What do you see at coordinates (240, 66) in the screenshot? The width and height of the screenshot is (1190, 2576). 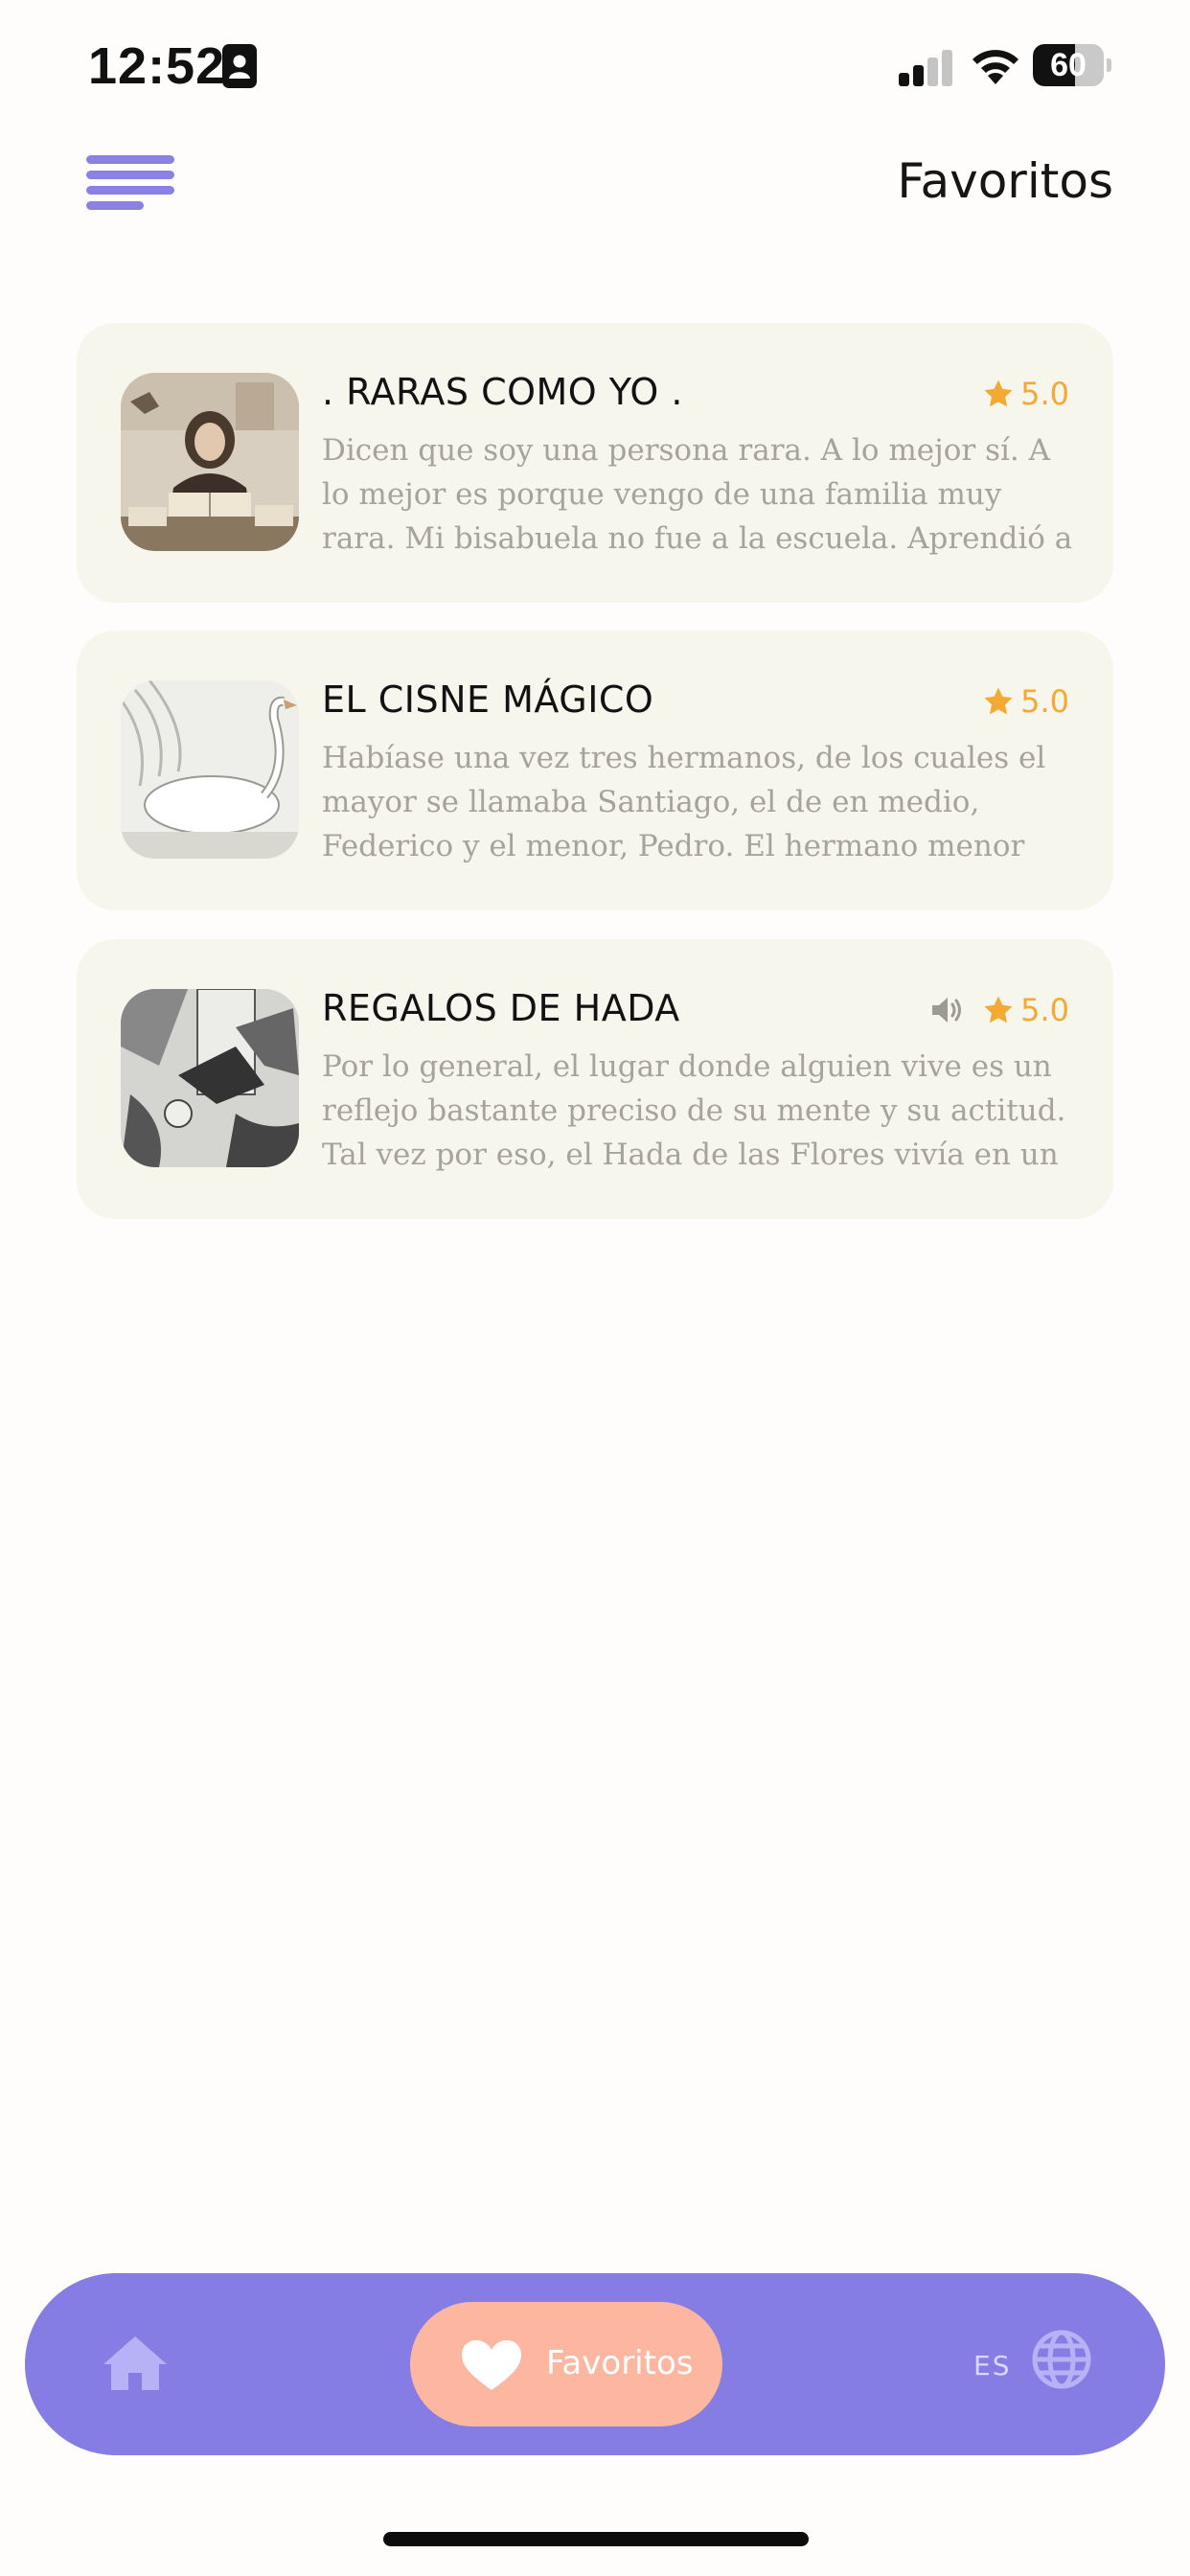 I see `contact-card-icon` at bounding box center [240, 66].